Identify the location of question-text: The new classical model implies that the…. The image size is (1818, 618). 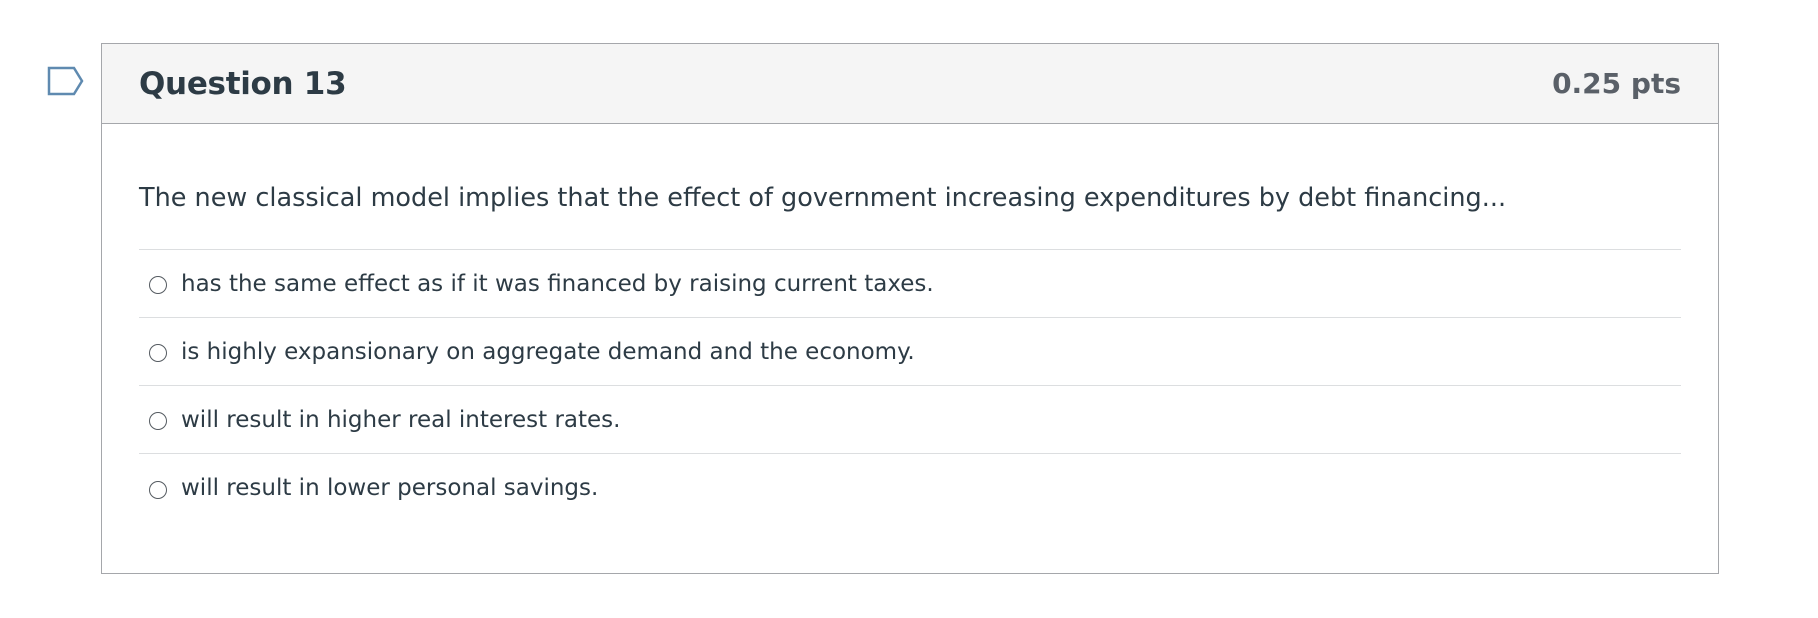
(823, 198).